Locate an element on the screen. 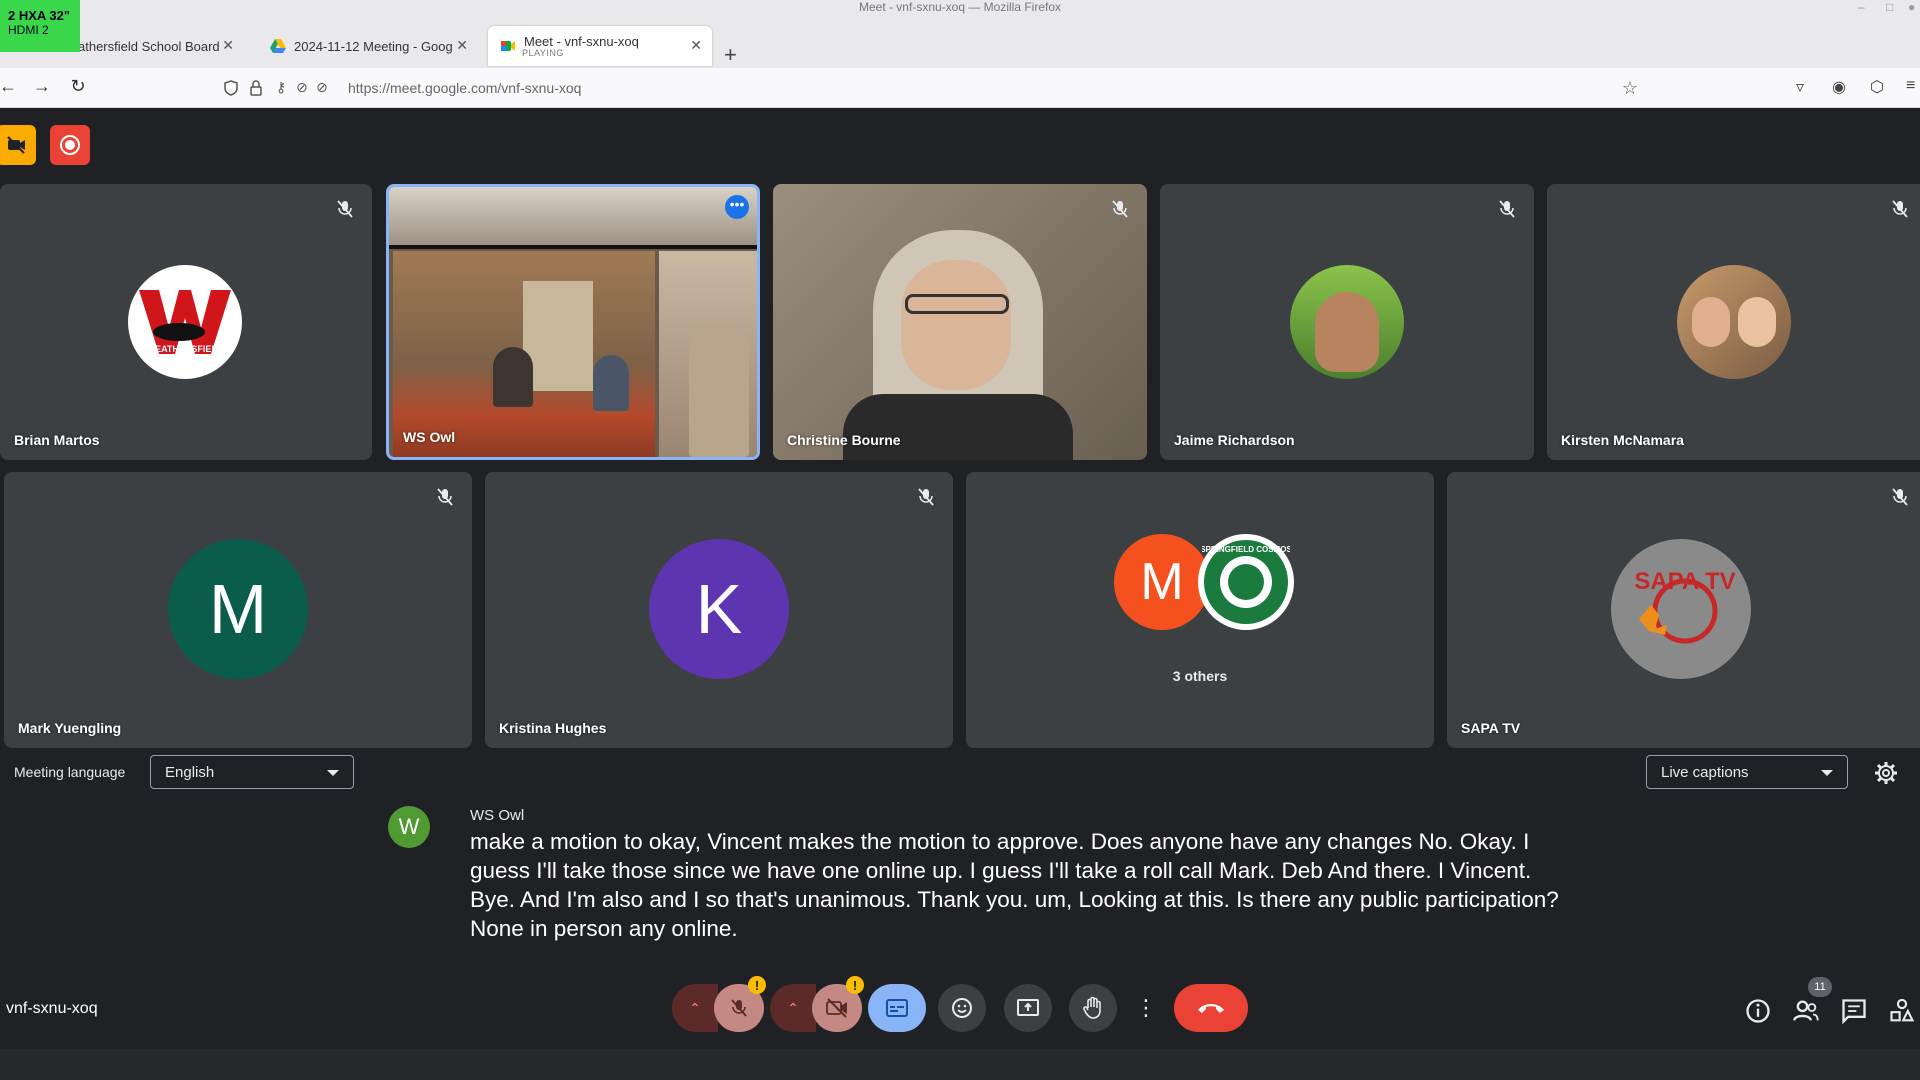 The image size is (1920, 1080). hand-icon is located at coordinates (1092, 1007).